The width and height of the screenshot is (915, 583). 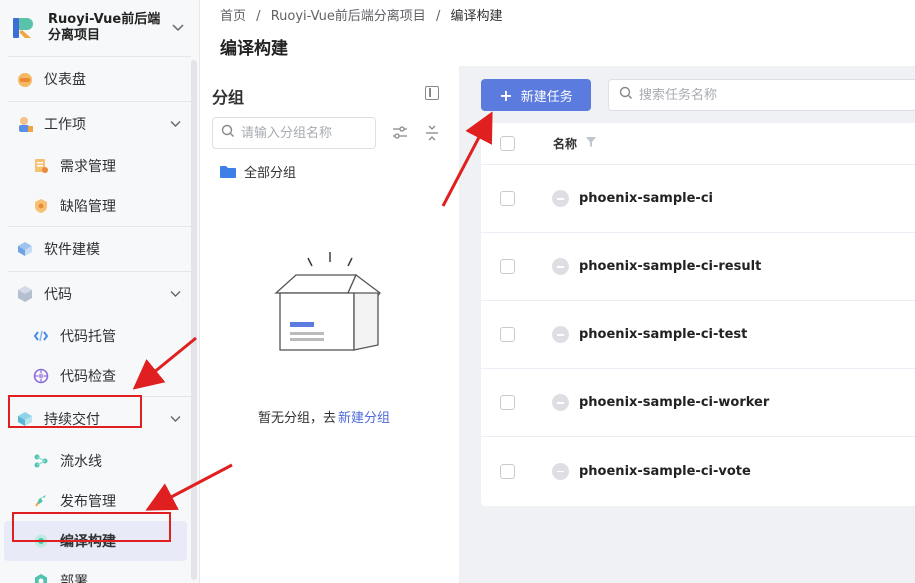 I want to click on release-icon, so click(x=41, y=501).